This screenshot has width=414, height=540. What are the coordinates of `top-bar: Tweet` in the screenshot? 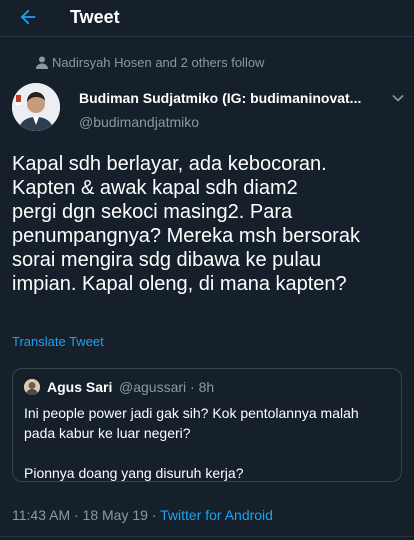 It's located at (207, 18).